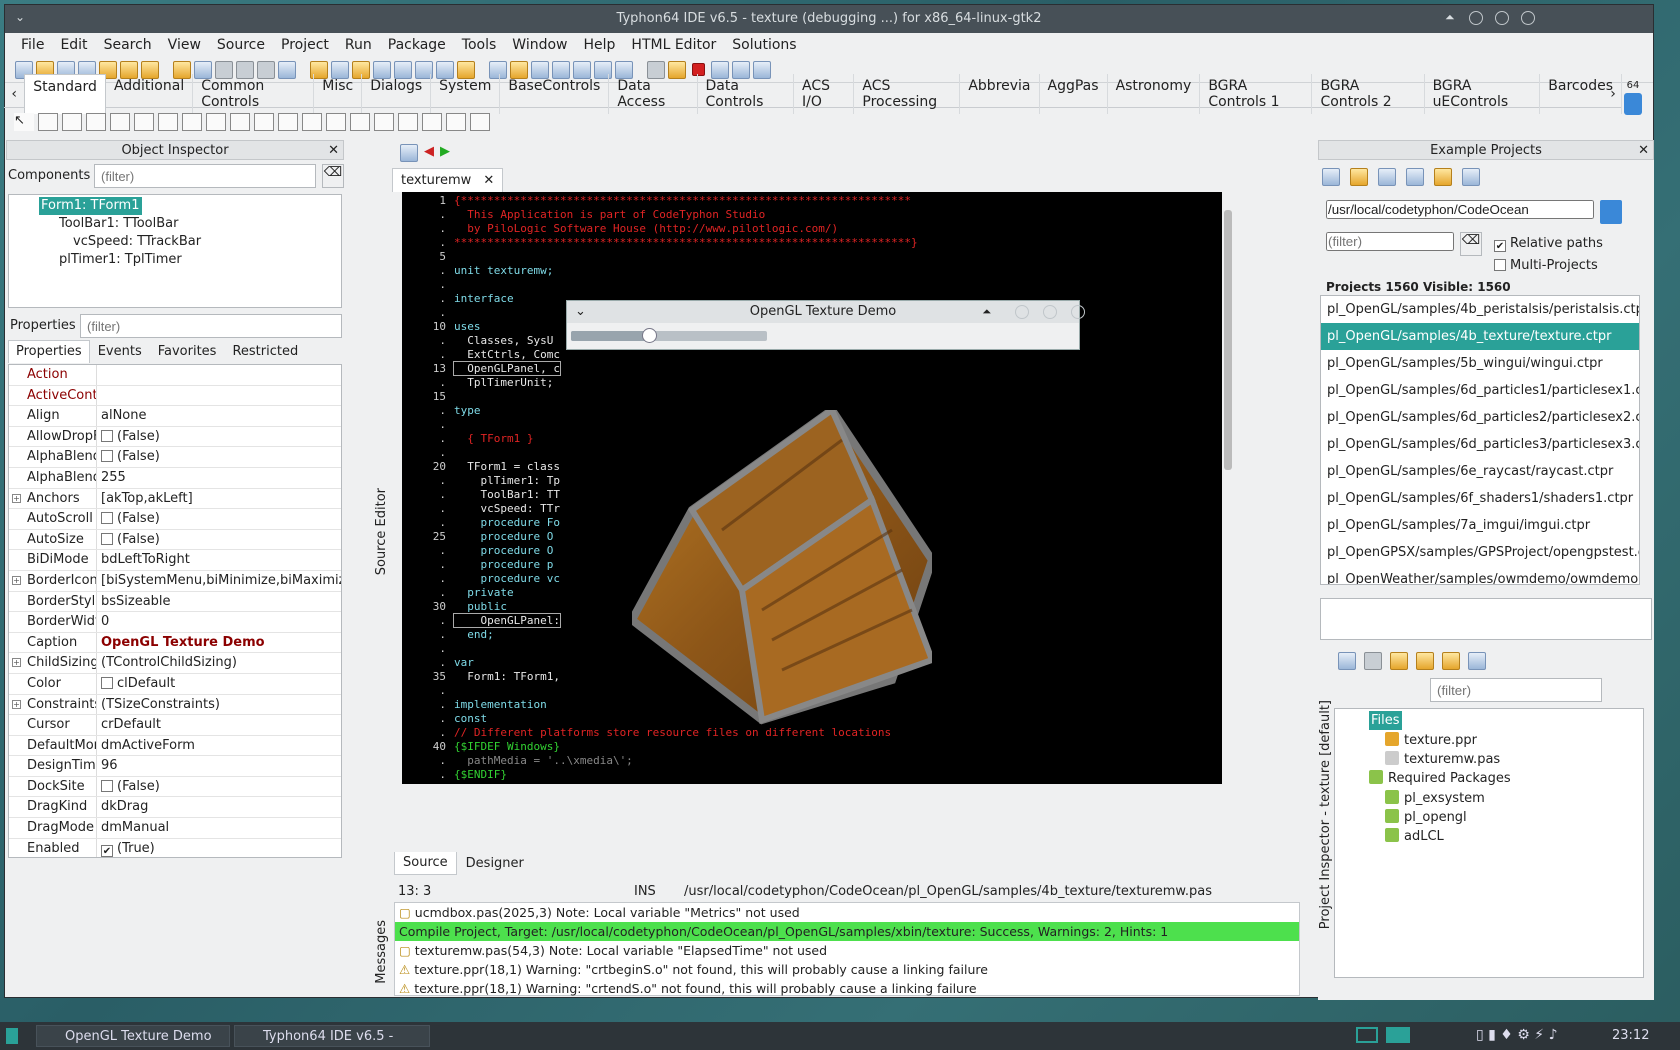 The width and height of the screenshot is (1680, 1050). What do you see at coordinates (305, 45) in the screenshot?
I see `menu-project: Project` at bounding box center [305, 45].